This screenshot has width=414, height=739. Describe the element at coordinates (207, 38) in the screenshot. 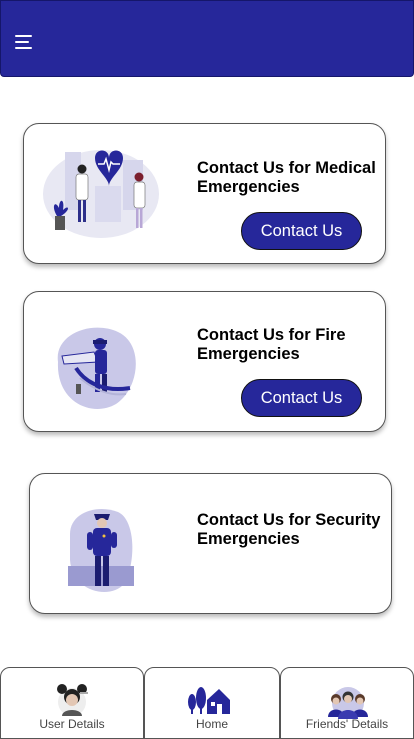

I see `app-bar` at that location.